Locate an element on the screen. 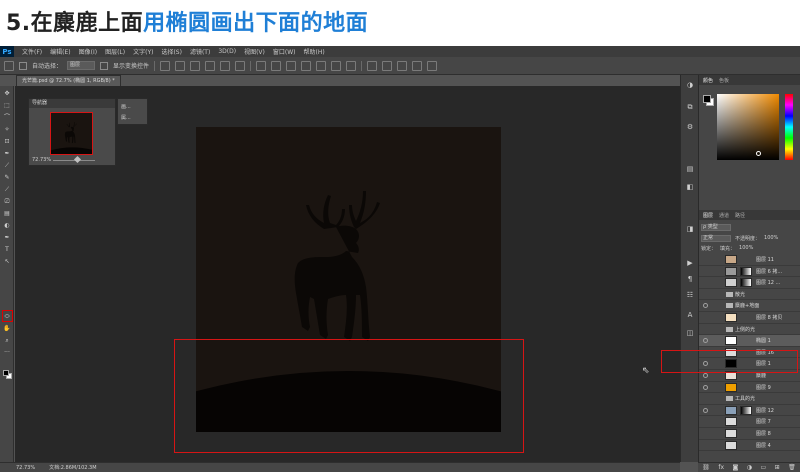 The image size is (800, 472). 3d-slide-icon is located at coordinates (417, 65).